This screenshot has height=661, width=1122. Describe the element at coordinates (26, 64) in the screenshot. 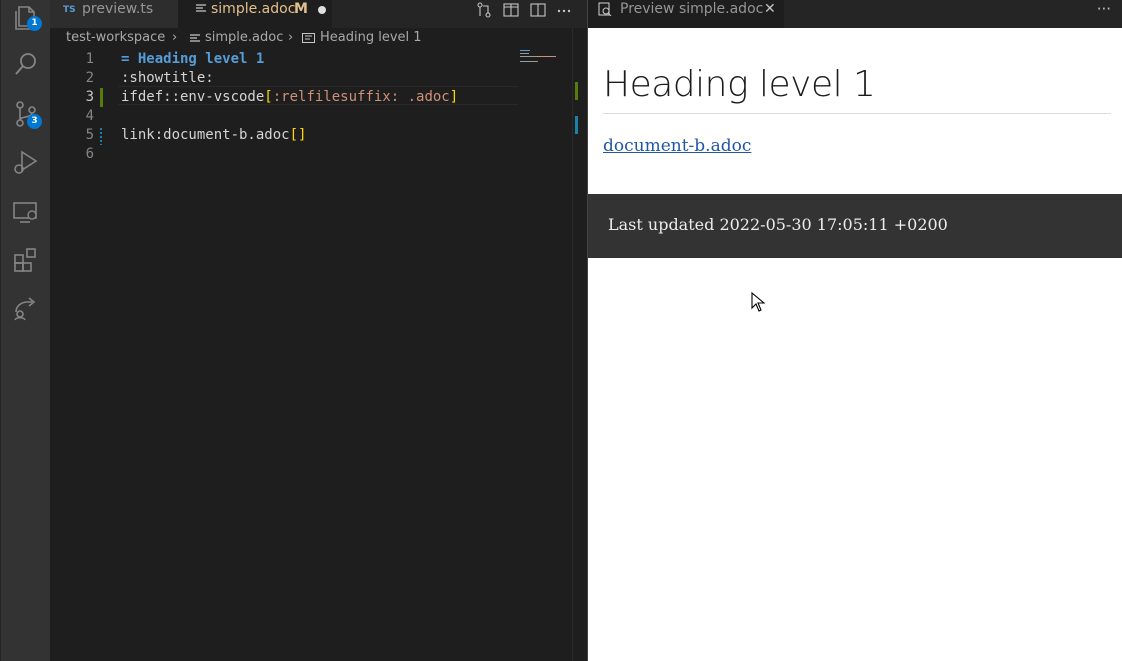

I see `search-icon` at that location.